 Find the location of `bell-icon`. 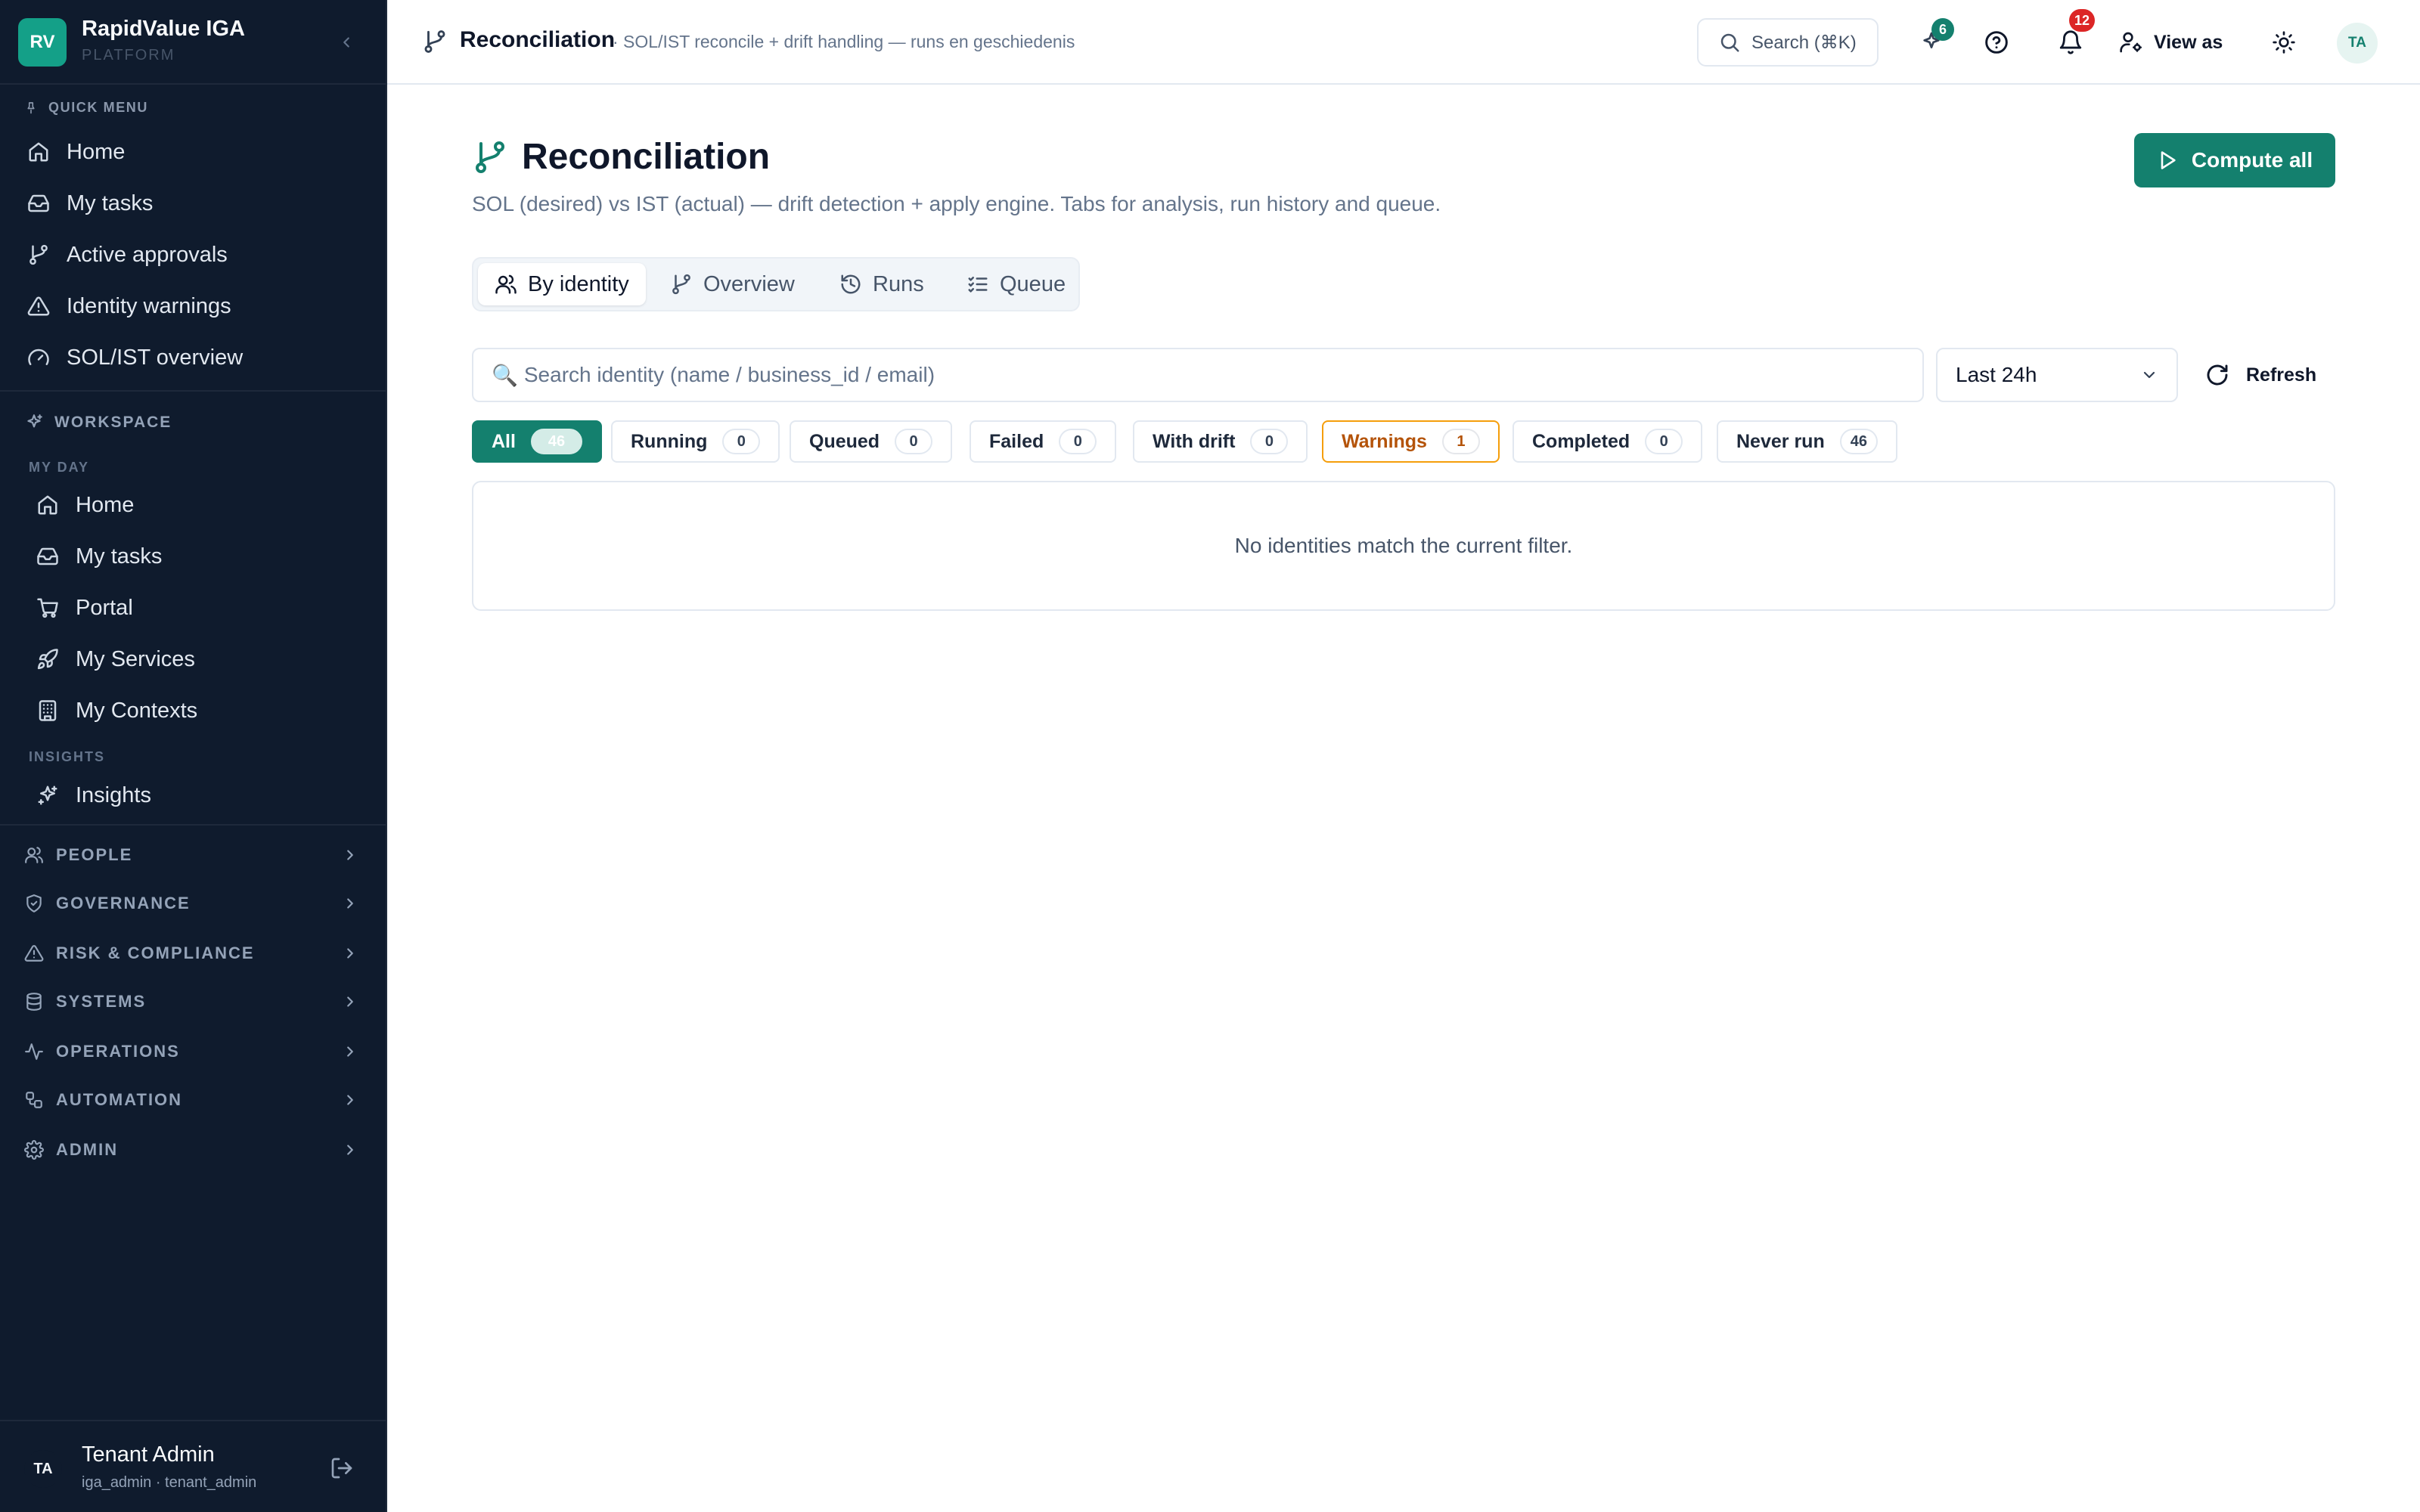

bell-icon is located at coordinates (2070, 42).